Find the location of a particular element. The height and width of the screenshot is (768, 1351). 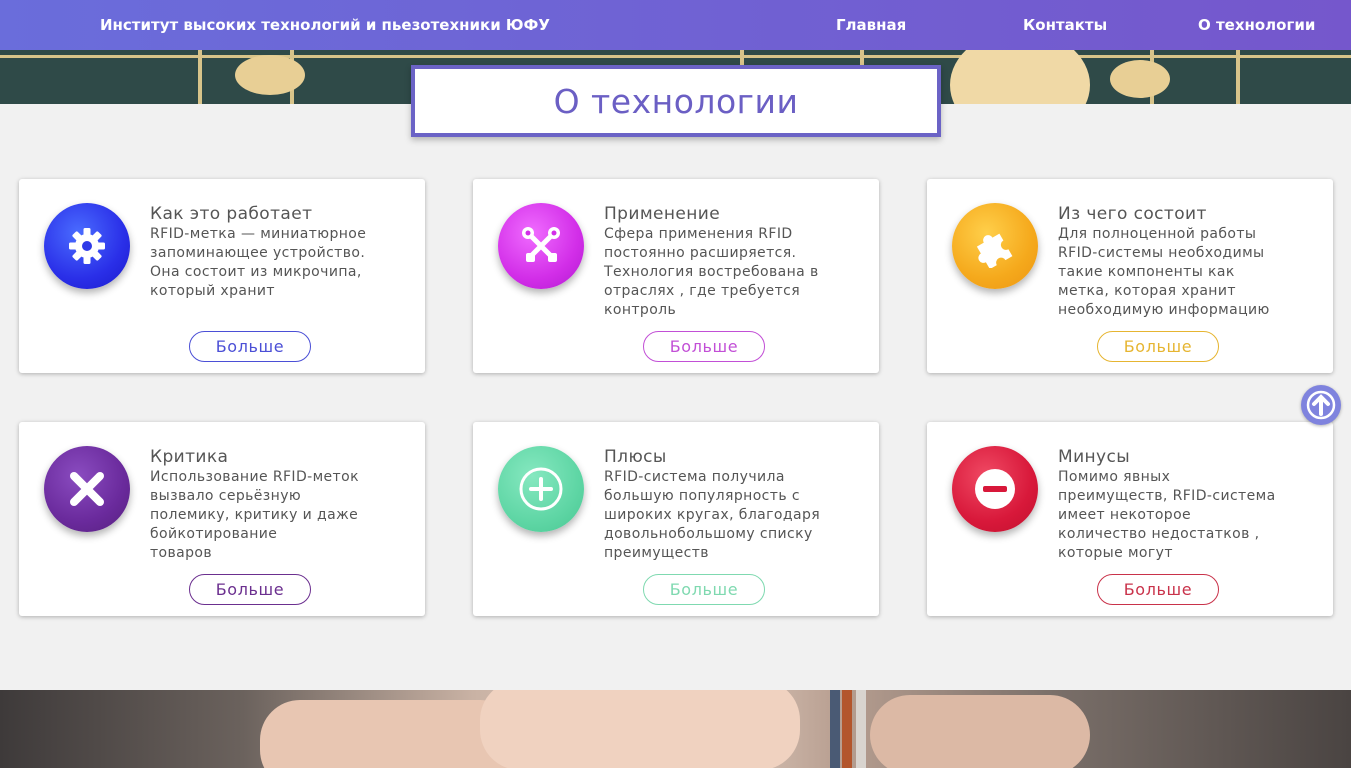

card-title: Минусы is located at coordinates (1094, 457).